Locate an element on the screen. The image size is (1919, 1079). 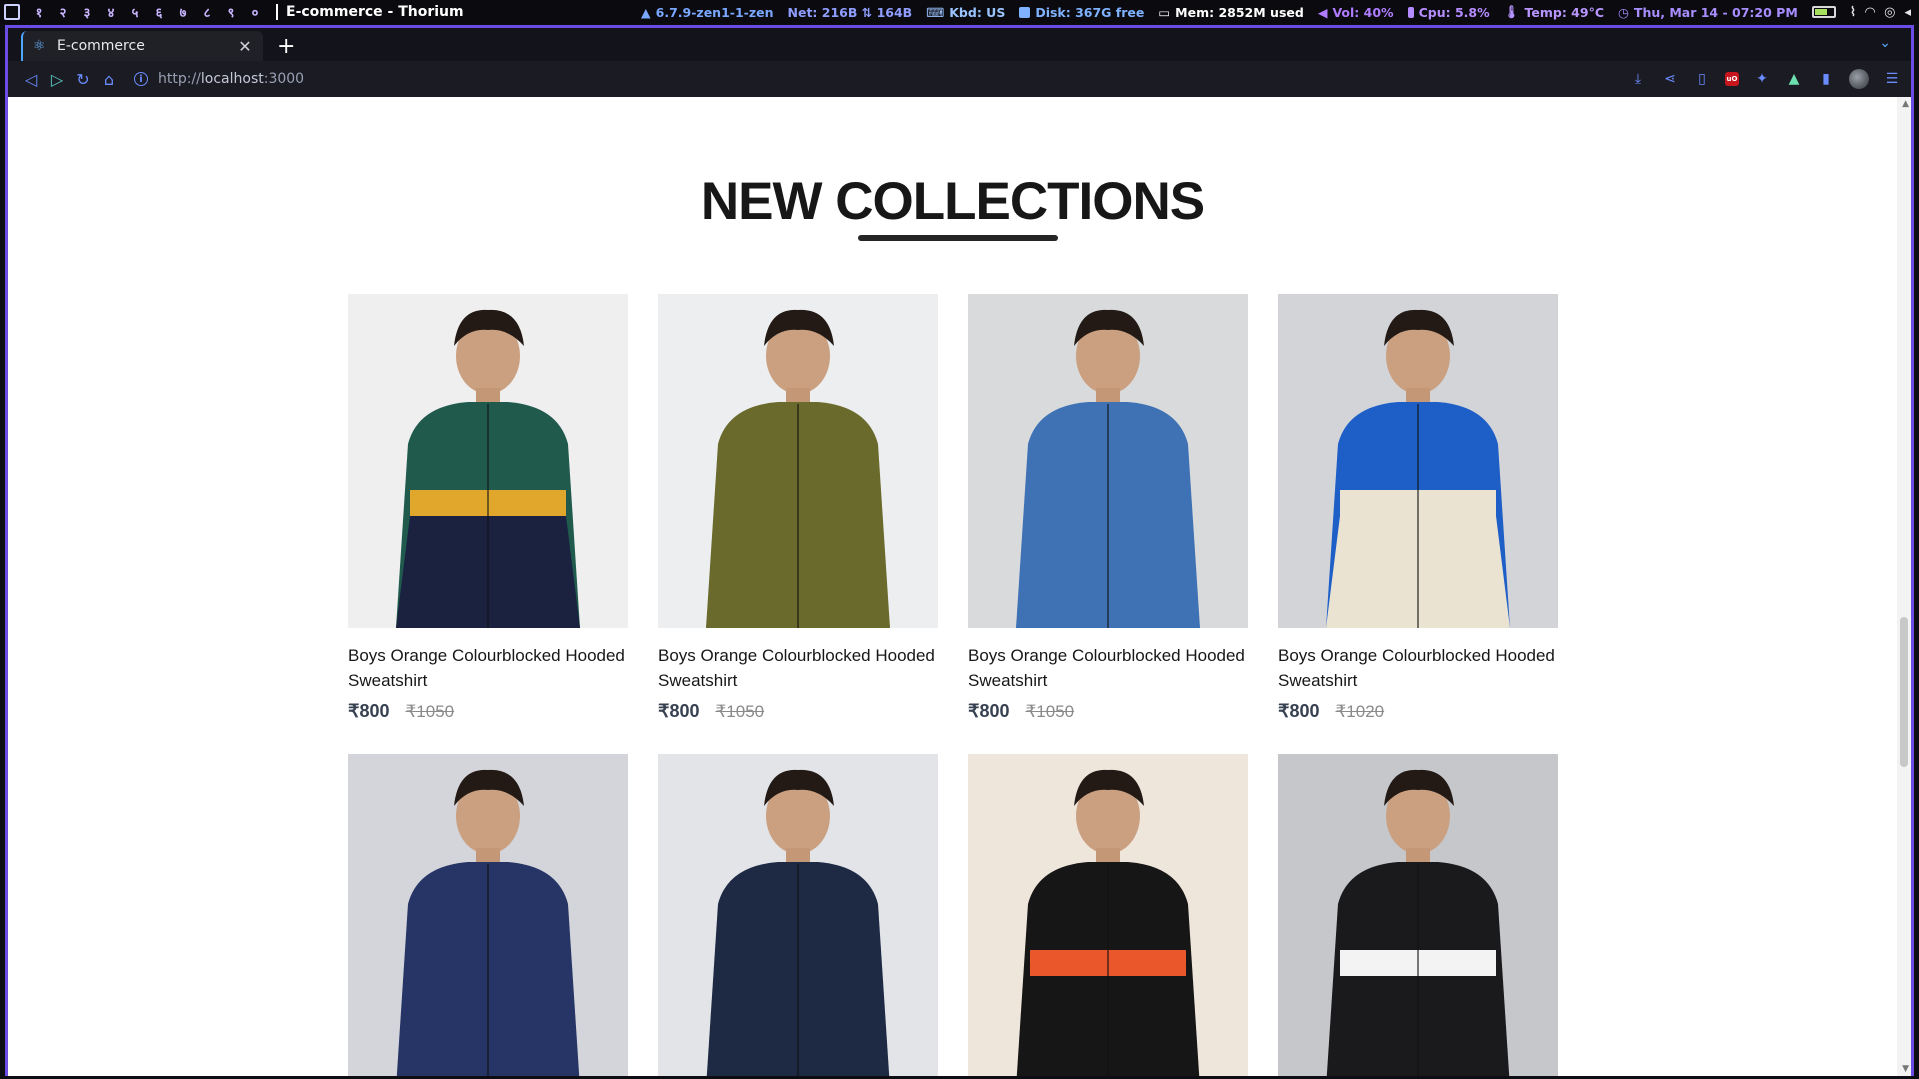
workspace-8: ८ is located at coordinates (207, 12).